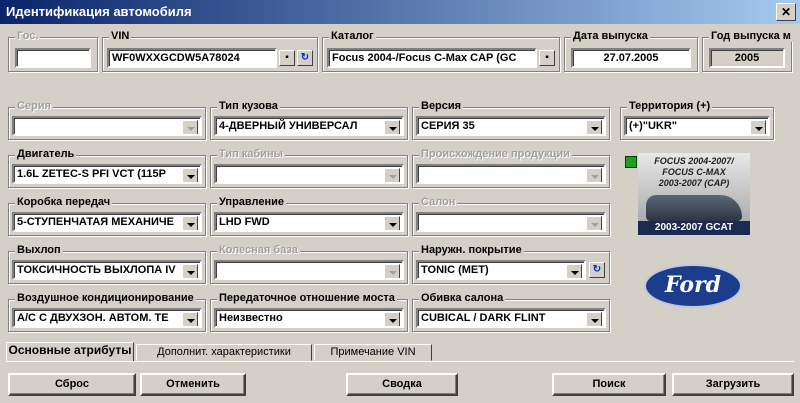 Image resolution: width=800 pixels, height=403 pixels. Describe the element at coordinates (307, 298) in the screenshot. I see `gear-ratio-label: Передаточное отношение моста` at that location.